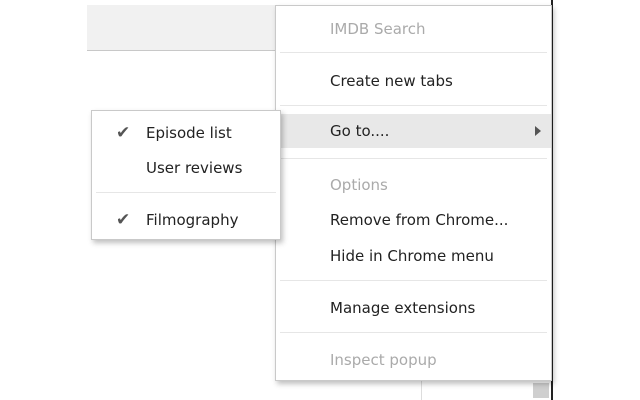 The image size is (640, 400). Describe the element at coordinates (359, 185) in the screenshot. I see `menu-item-options: Options` at that location.